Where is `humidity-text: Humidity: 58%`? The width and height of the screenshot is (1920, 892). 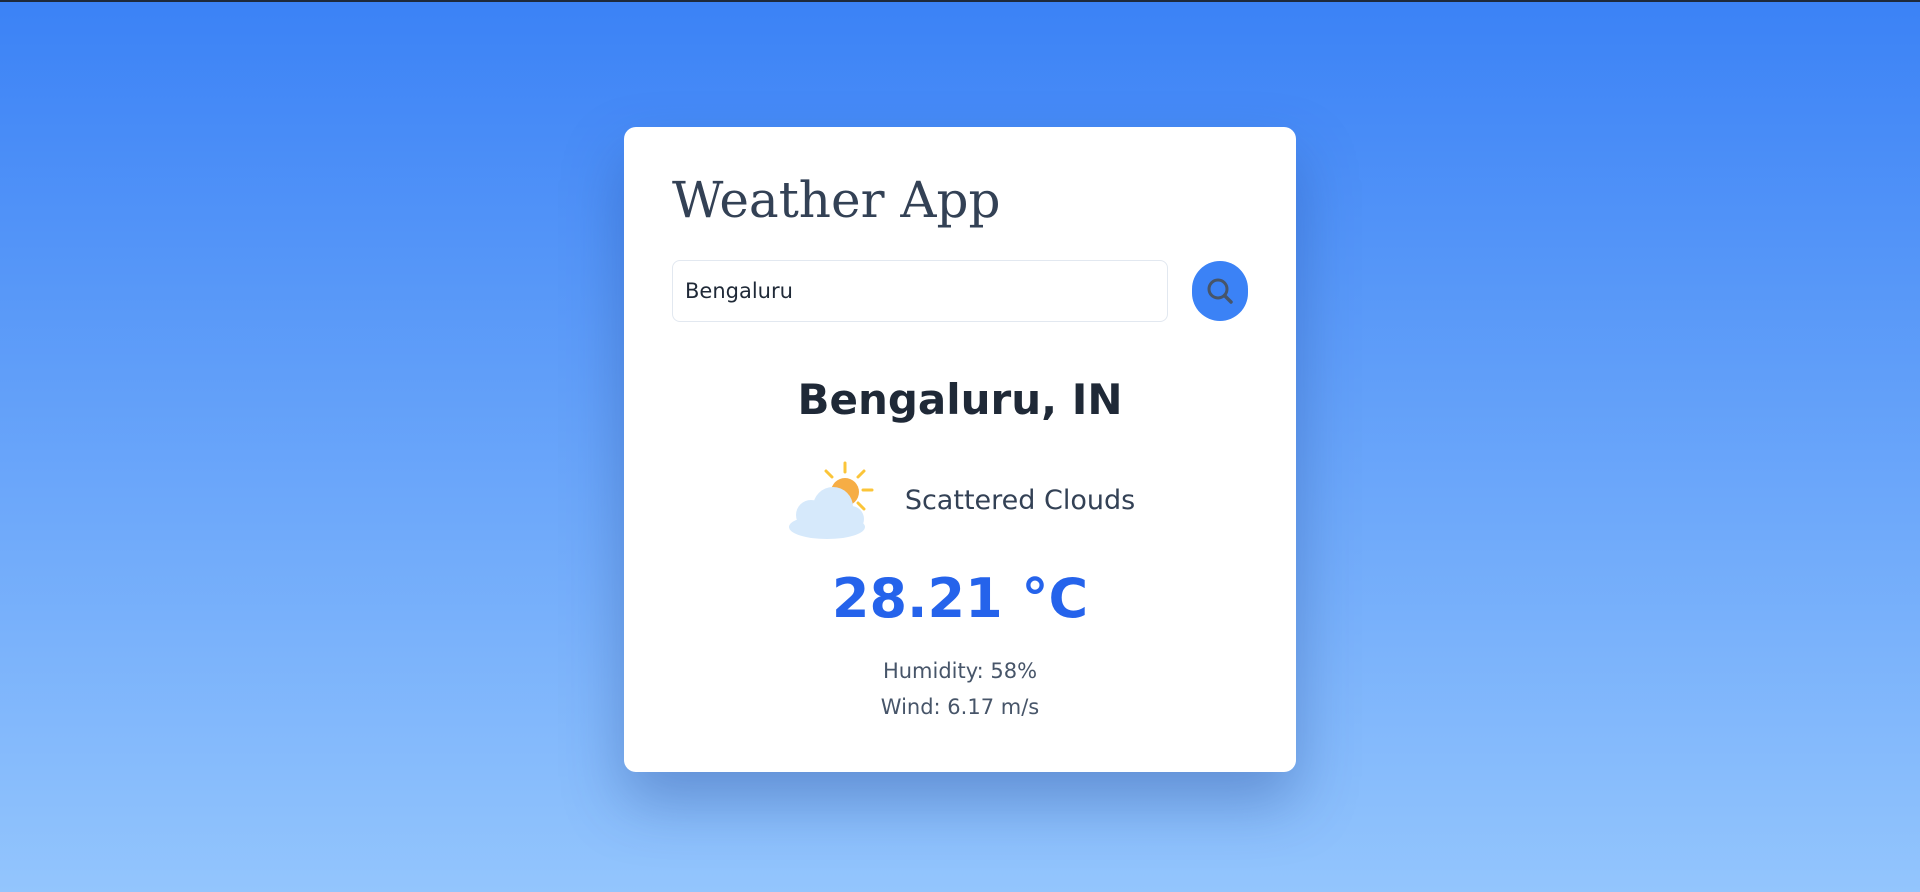
humidity-text: Humidity: 58% is located at coordinates (960, 671).